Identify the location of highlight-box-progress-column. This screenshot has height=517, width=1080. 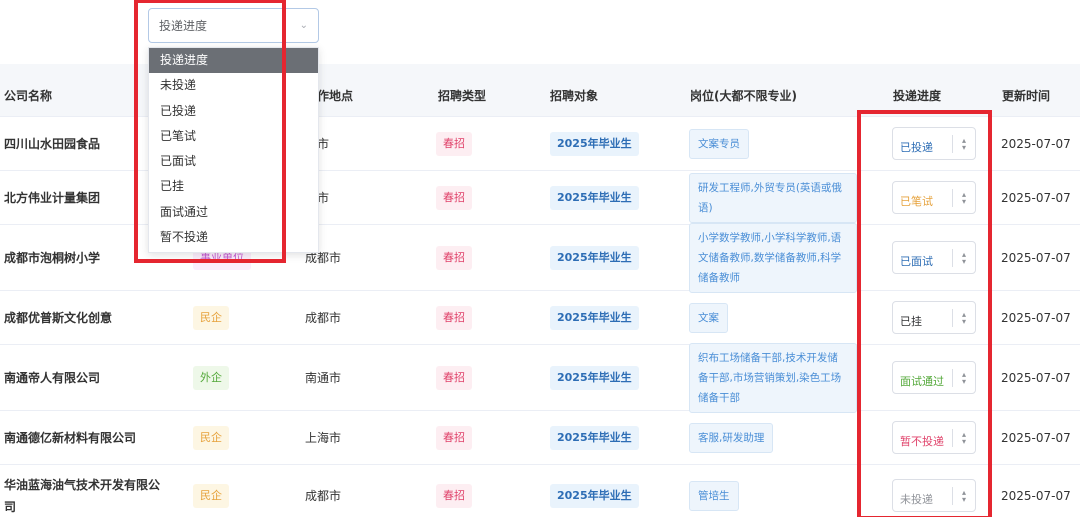
(924, 313).